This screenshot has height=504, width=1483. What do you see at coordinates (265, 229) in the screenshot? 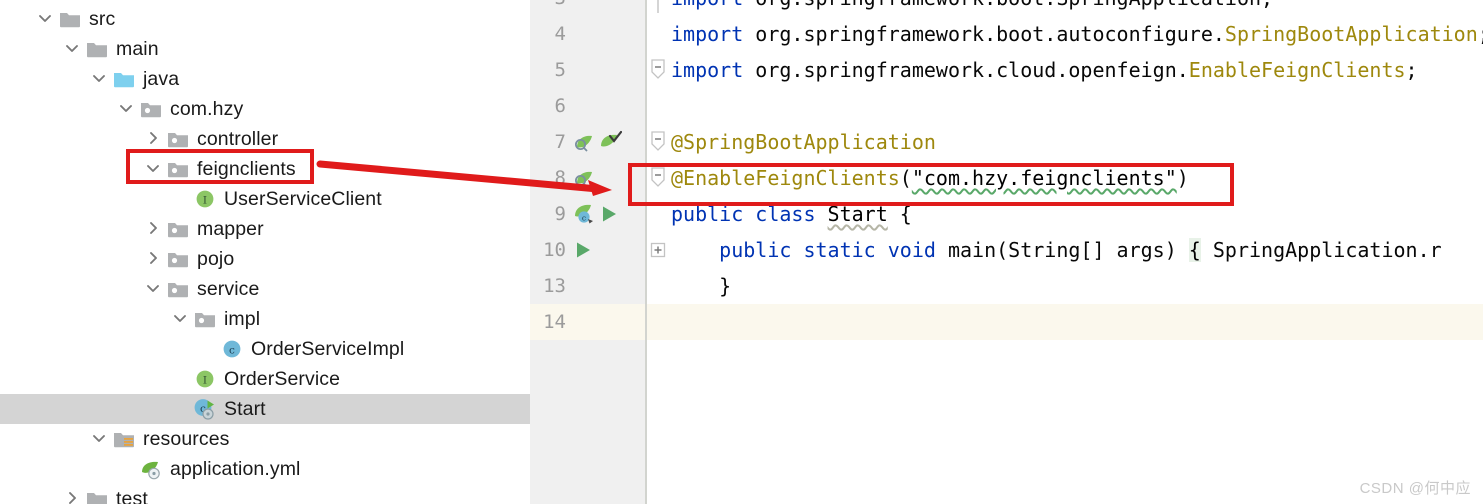
I see `tree-row: mapper` at bounding box center [265, 229].